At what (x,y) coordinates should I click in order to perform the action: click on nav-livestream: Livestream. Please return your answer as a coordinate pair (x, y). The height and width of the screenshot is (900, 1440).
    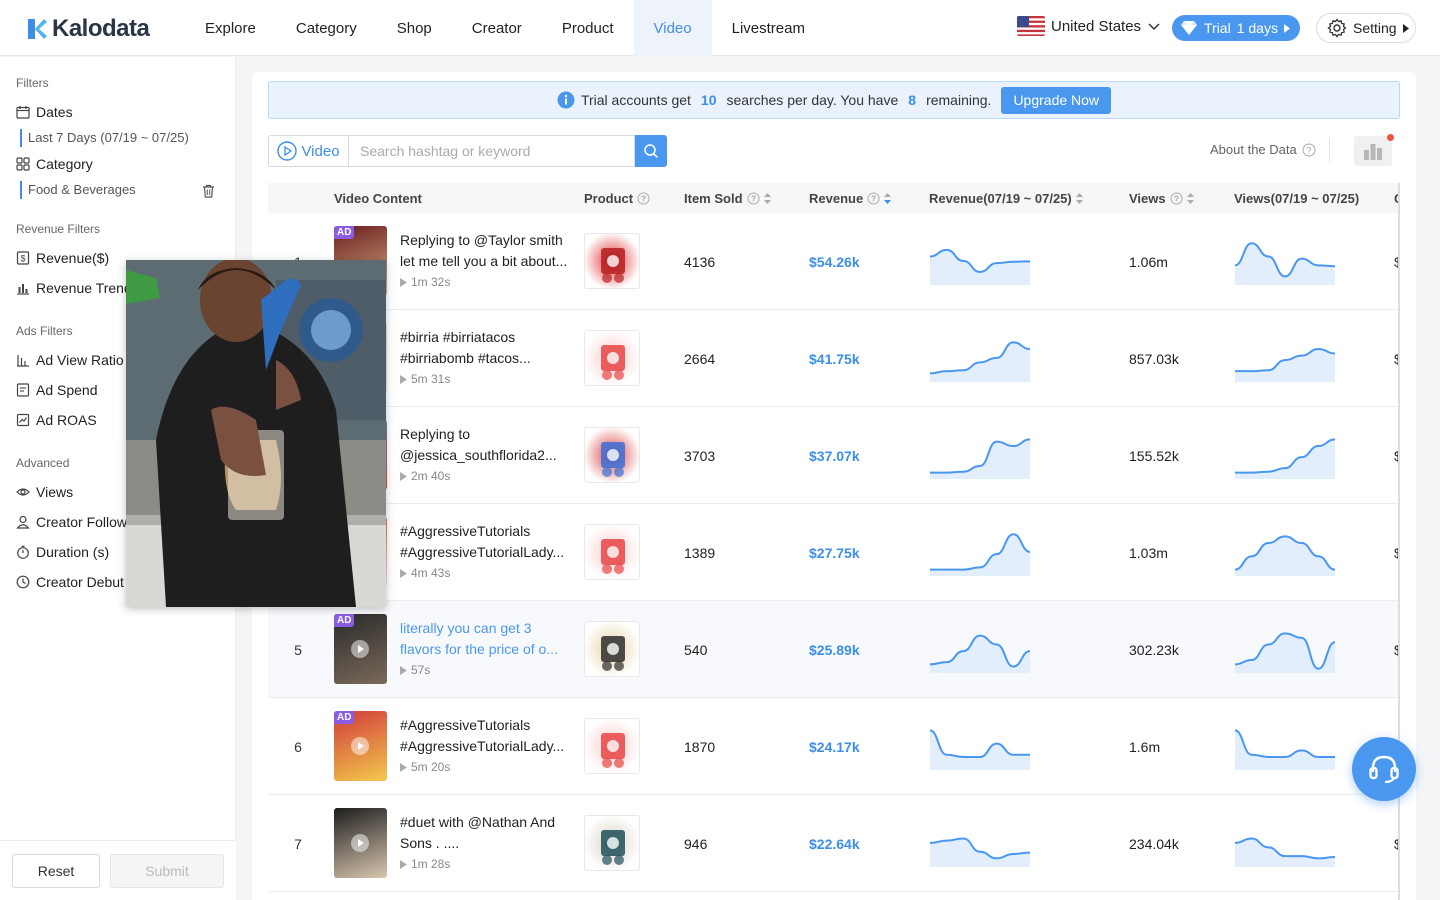
    Looking at the image, I should click on (768, 28).